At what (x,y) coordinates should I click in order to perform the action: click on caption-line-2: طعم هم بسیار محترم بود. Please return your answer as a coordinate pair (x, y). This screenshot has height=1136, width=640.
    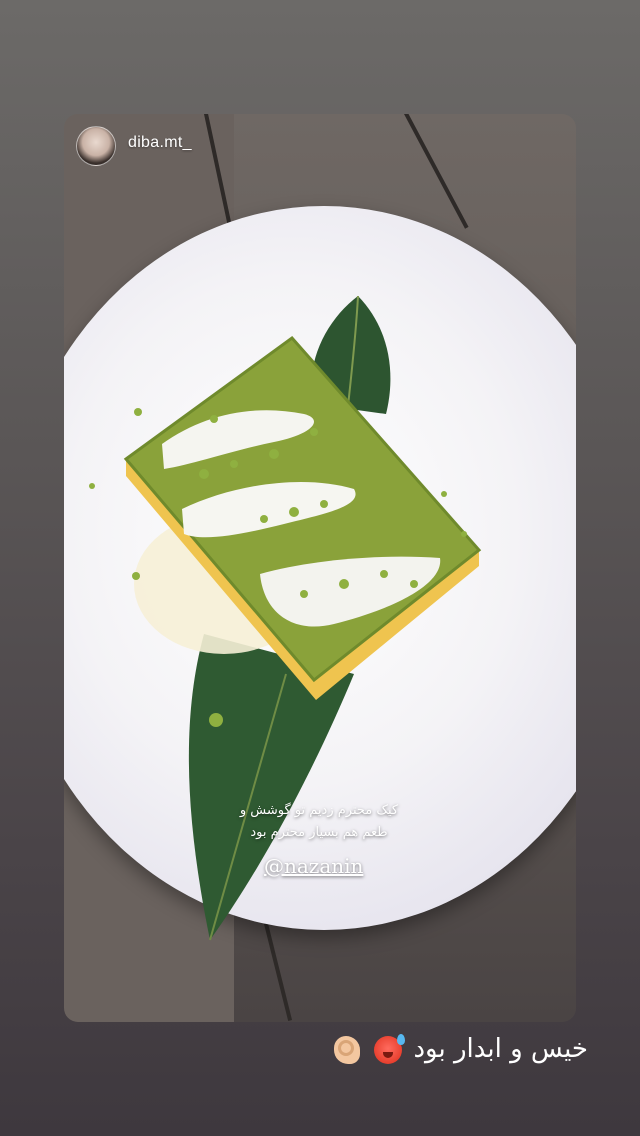
    Looking at the image, I should click on (319, 832).